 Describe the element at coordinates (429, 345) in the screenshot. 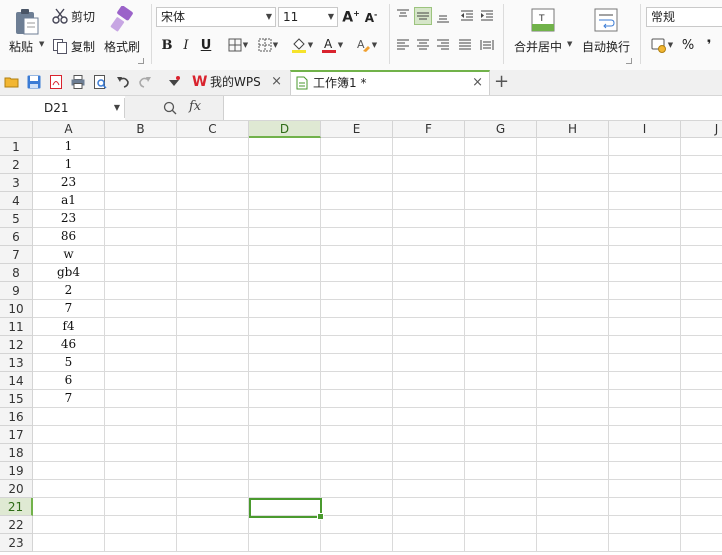

I see `cell-f12` at that location.